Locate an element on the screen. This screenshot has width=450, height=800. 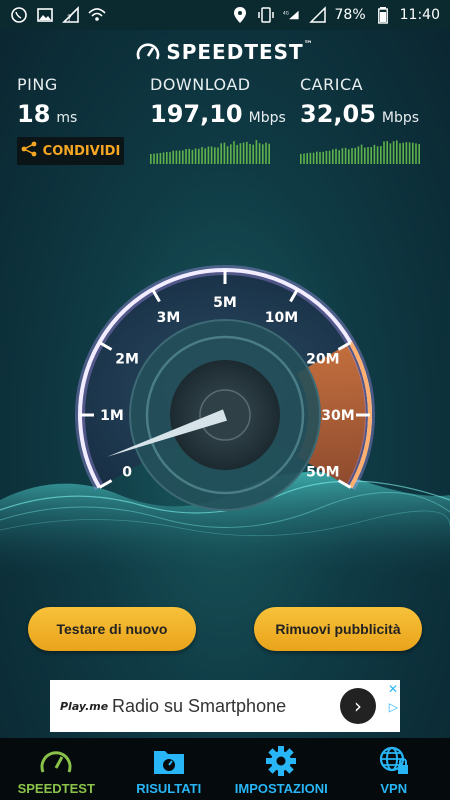
nav-label: RISULTATI is located at coordinates (169, 788).